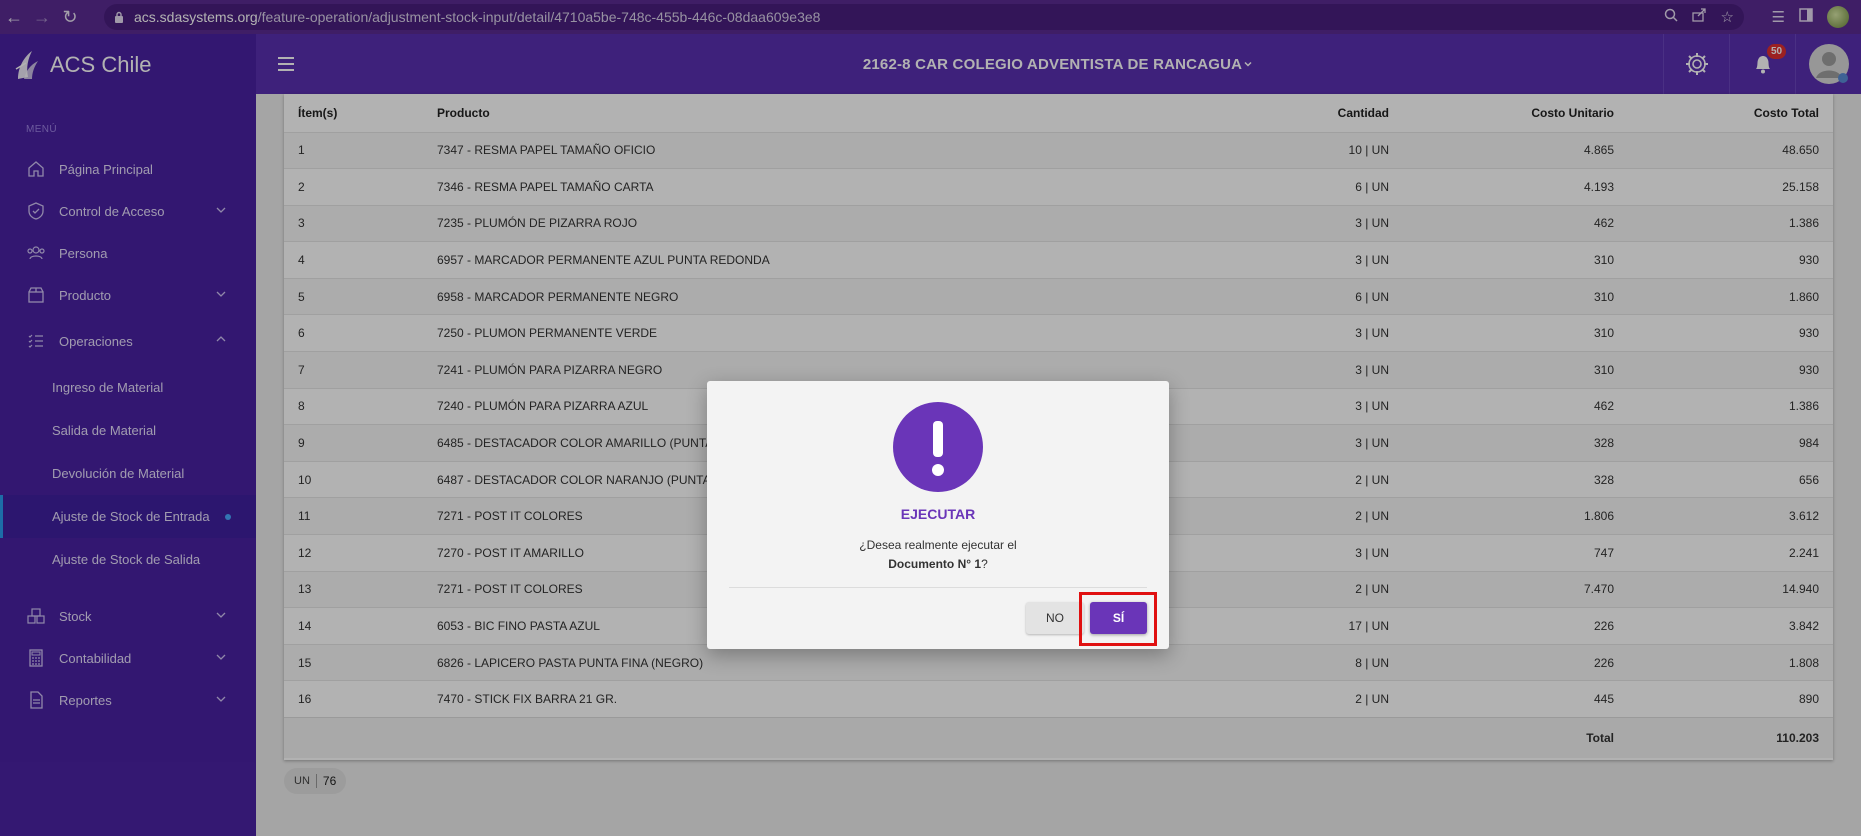  I want to click on exclamation-bar, so click(938, 439).